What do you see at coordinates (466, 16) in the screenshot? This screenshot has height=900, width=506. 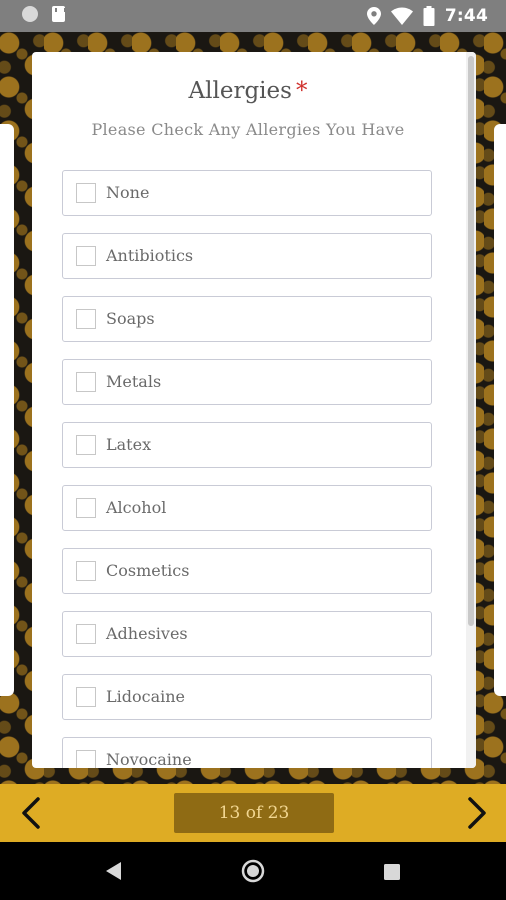 I see `clock-time: 7:44` at bounding box center [466, 16].